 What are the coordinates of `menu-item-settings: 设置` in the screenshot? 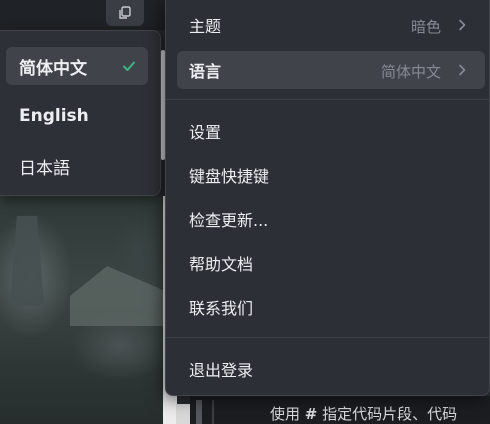 It's located at (331, 131).